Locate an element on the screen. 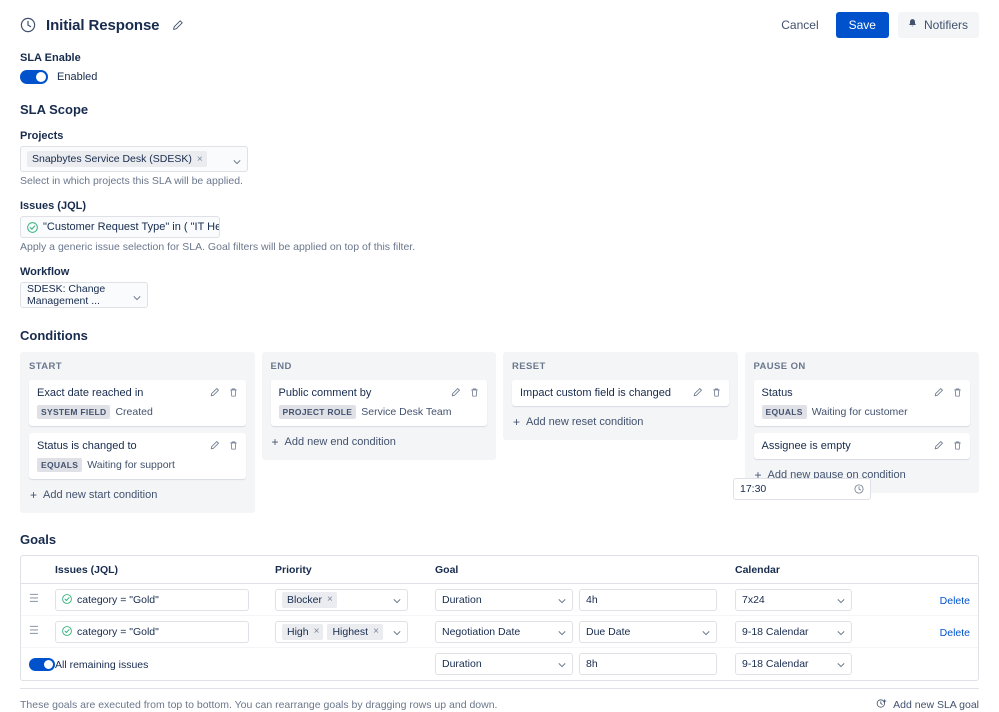 This screenshot has width=999, height=712. goal-delete-cell: Delete is located at coordinates (912, 600).